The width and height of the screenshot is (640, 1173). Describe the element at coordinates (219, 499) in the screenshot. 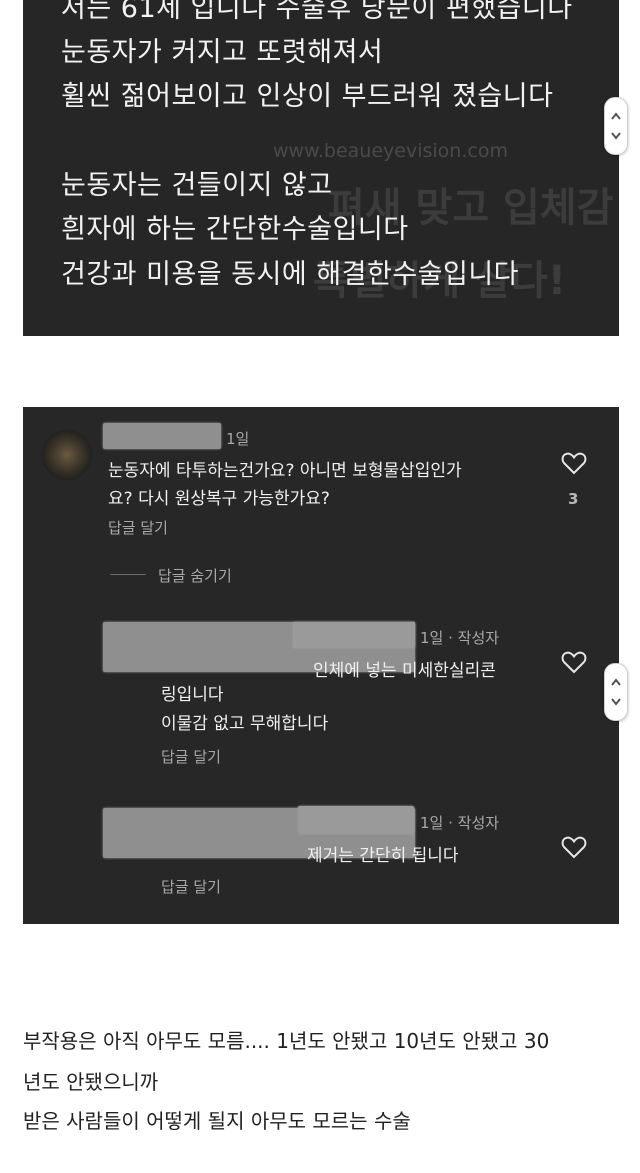

I see `comment-text: 요? 다시 원상복구 가능한가요?` at that location.